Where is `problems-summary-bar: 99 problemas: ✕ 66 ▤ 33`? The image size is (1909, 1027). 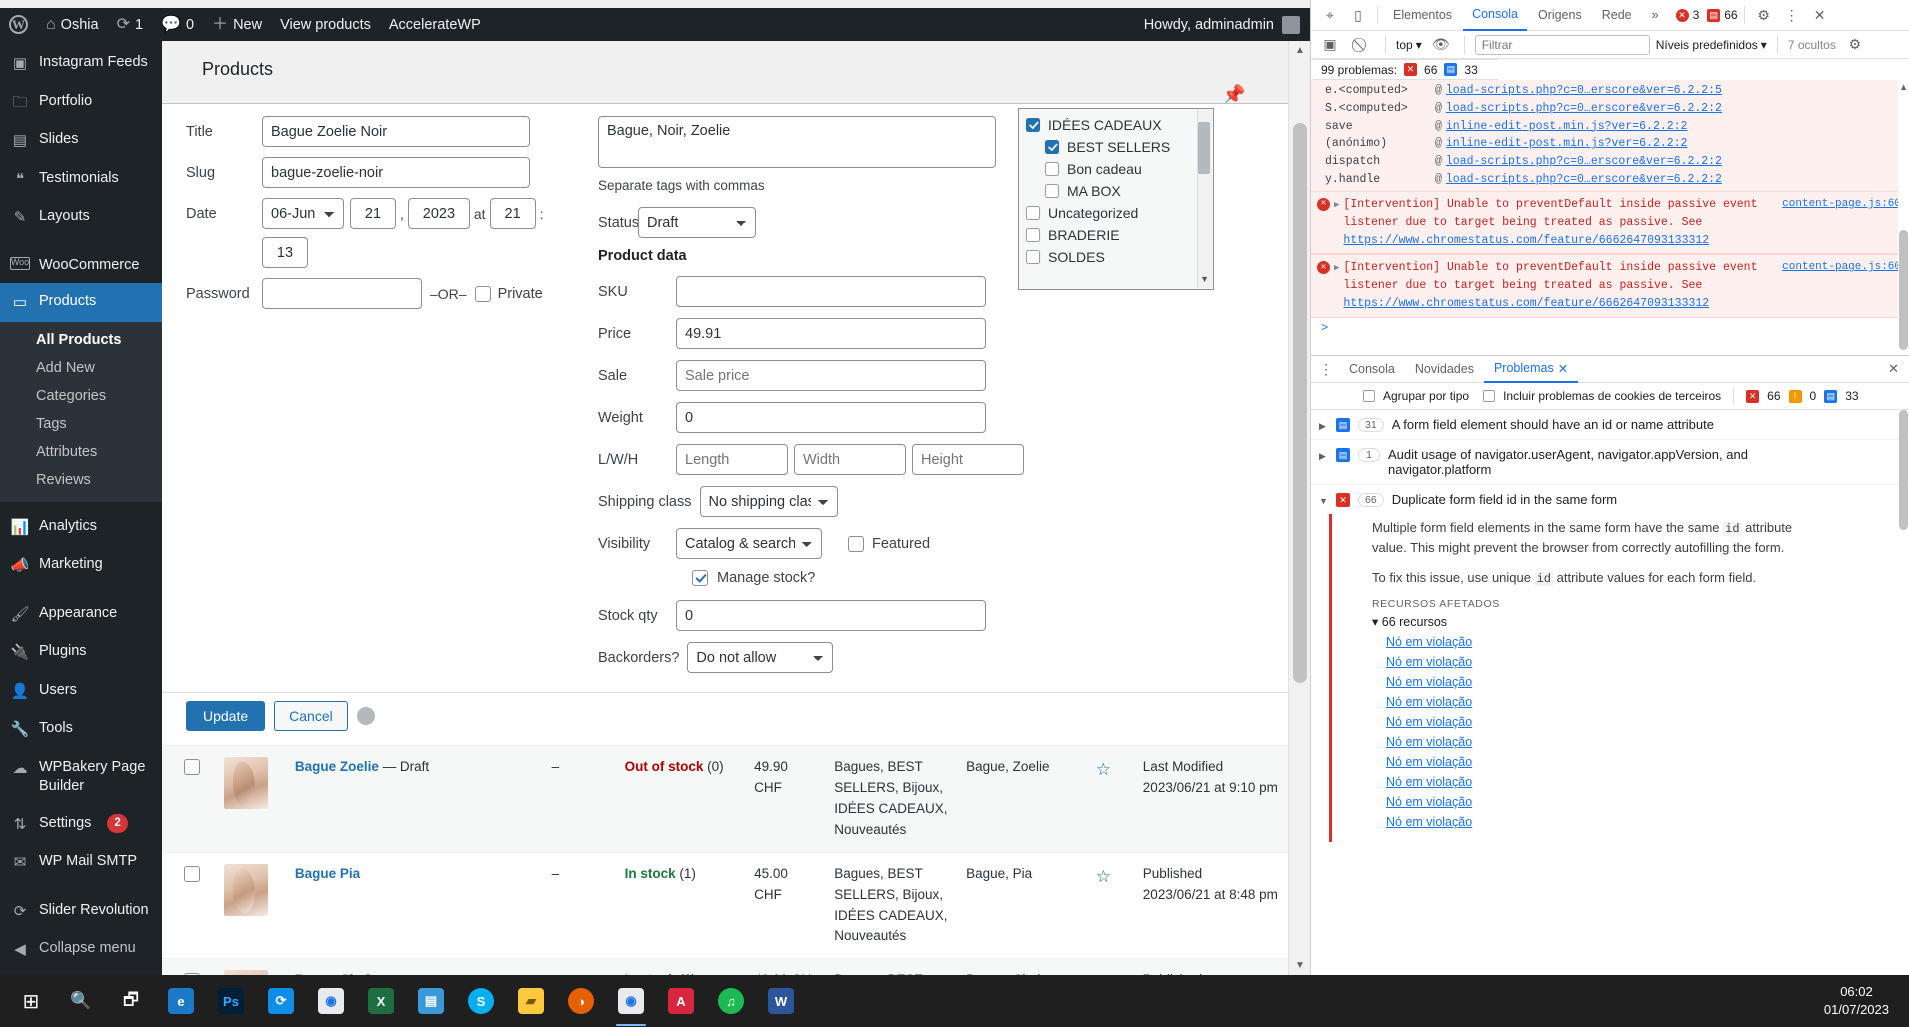
problems-summary-bar: 99 problemas: ✕ 66 ▤ 33 is located at coordinates (1405, 69).